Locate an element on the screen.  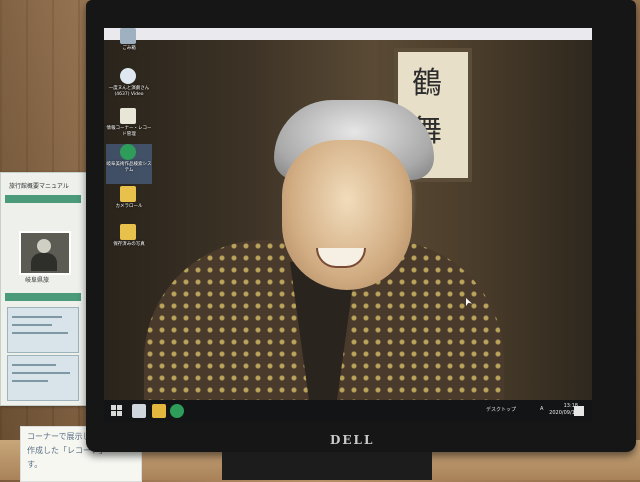
monitor-brand-logo: DELL is located at coordinates (352, 440).